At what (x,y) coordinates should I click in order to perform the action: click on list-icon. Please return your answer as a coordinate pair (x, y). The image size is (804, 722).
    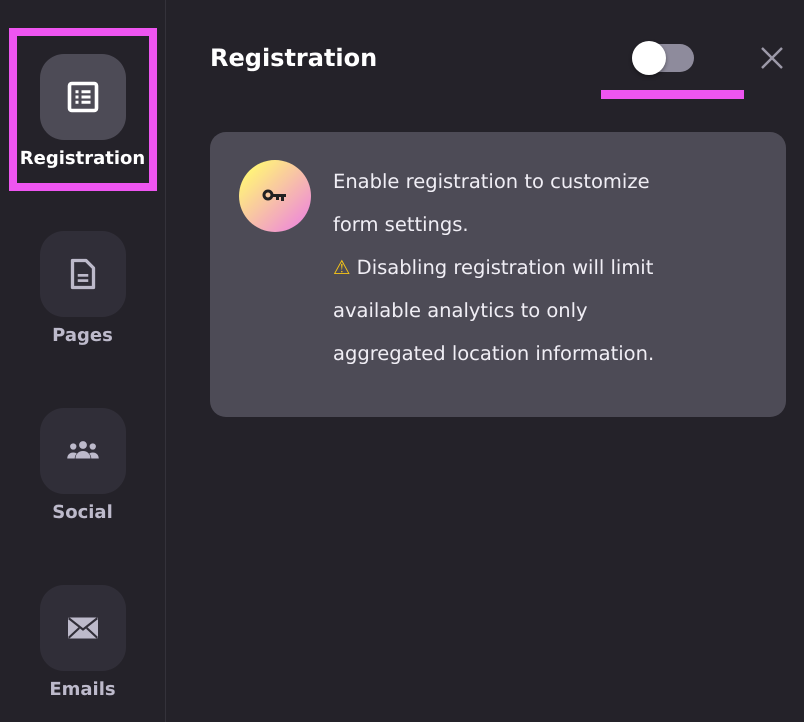
    Looking at the image, I should click on (82, 97).